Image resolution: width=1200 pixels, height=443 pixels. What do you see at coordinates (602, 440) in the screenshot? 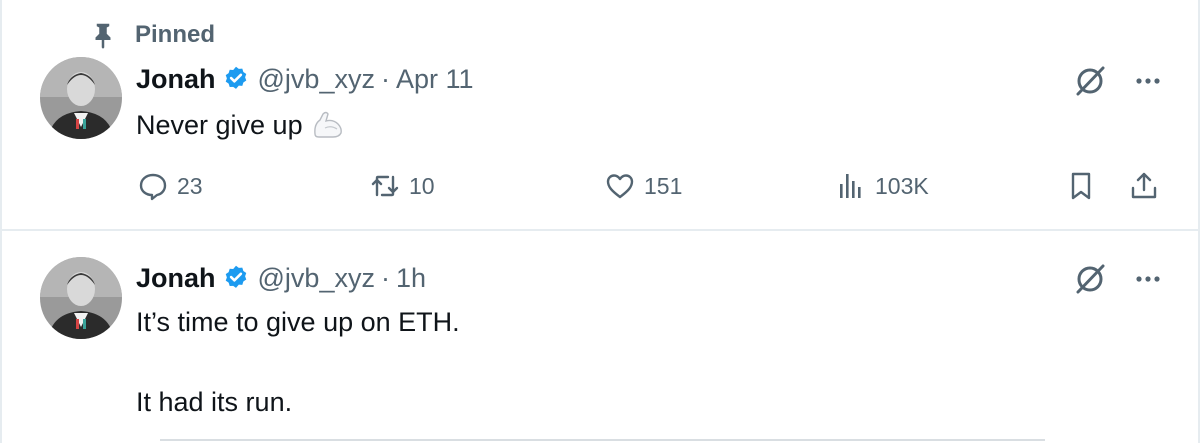
I see `bottom-divider` at bounding box center [602, 440].